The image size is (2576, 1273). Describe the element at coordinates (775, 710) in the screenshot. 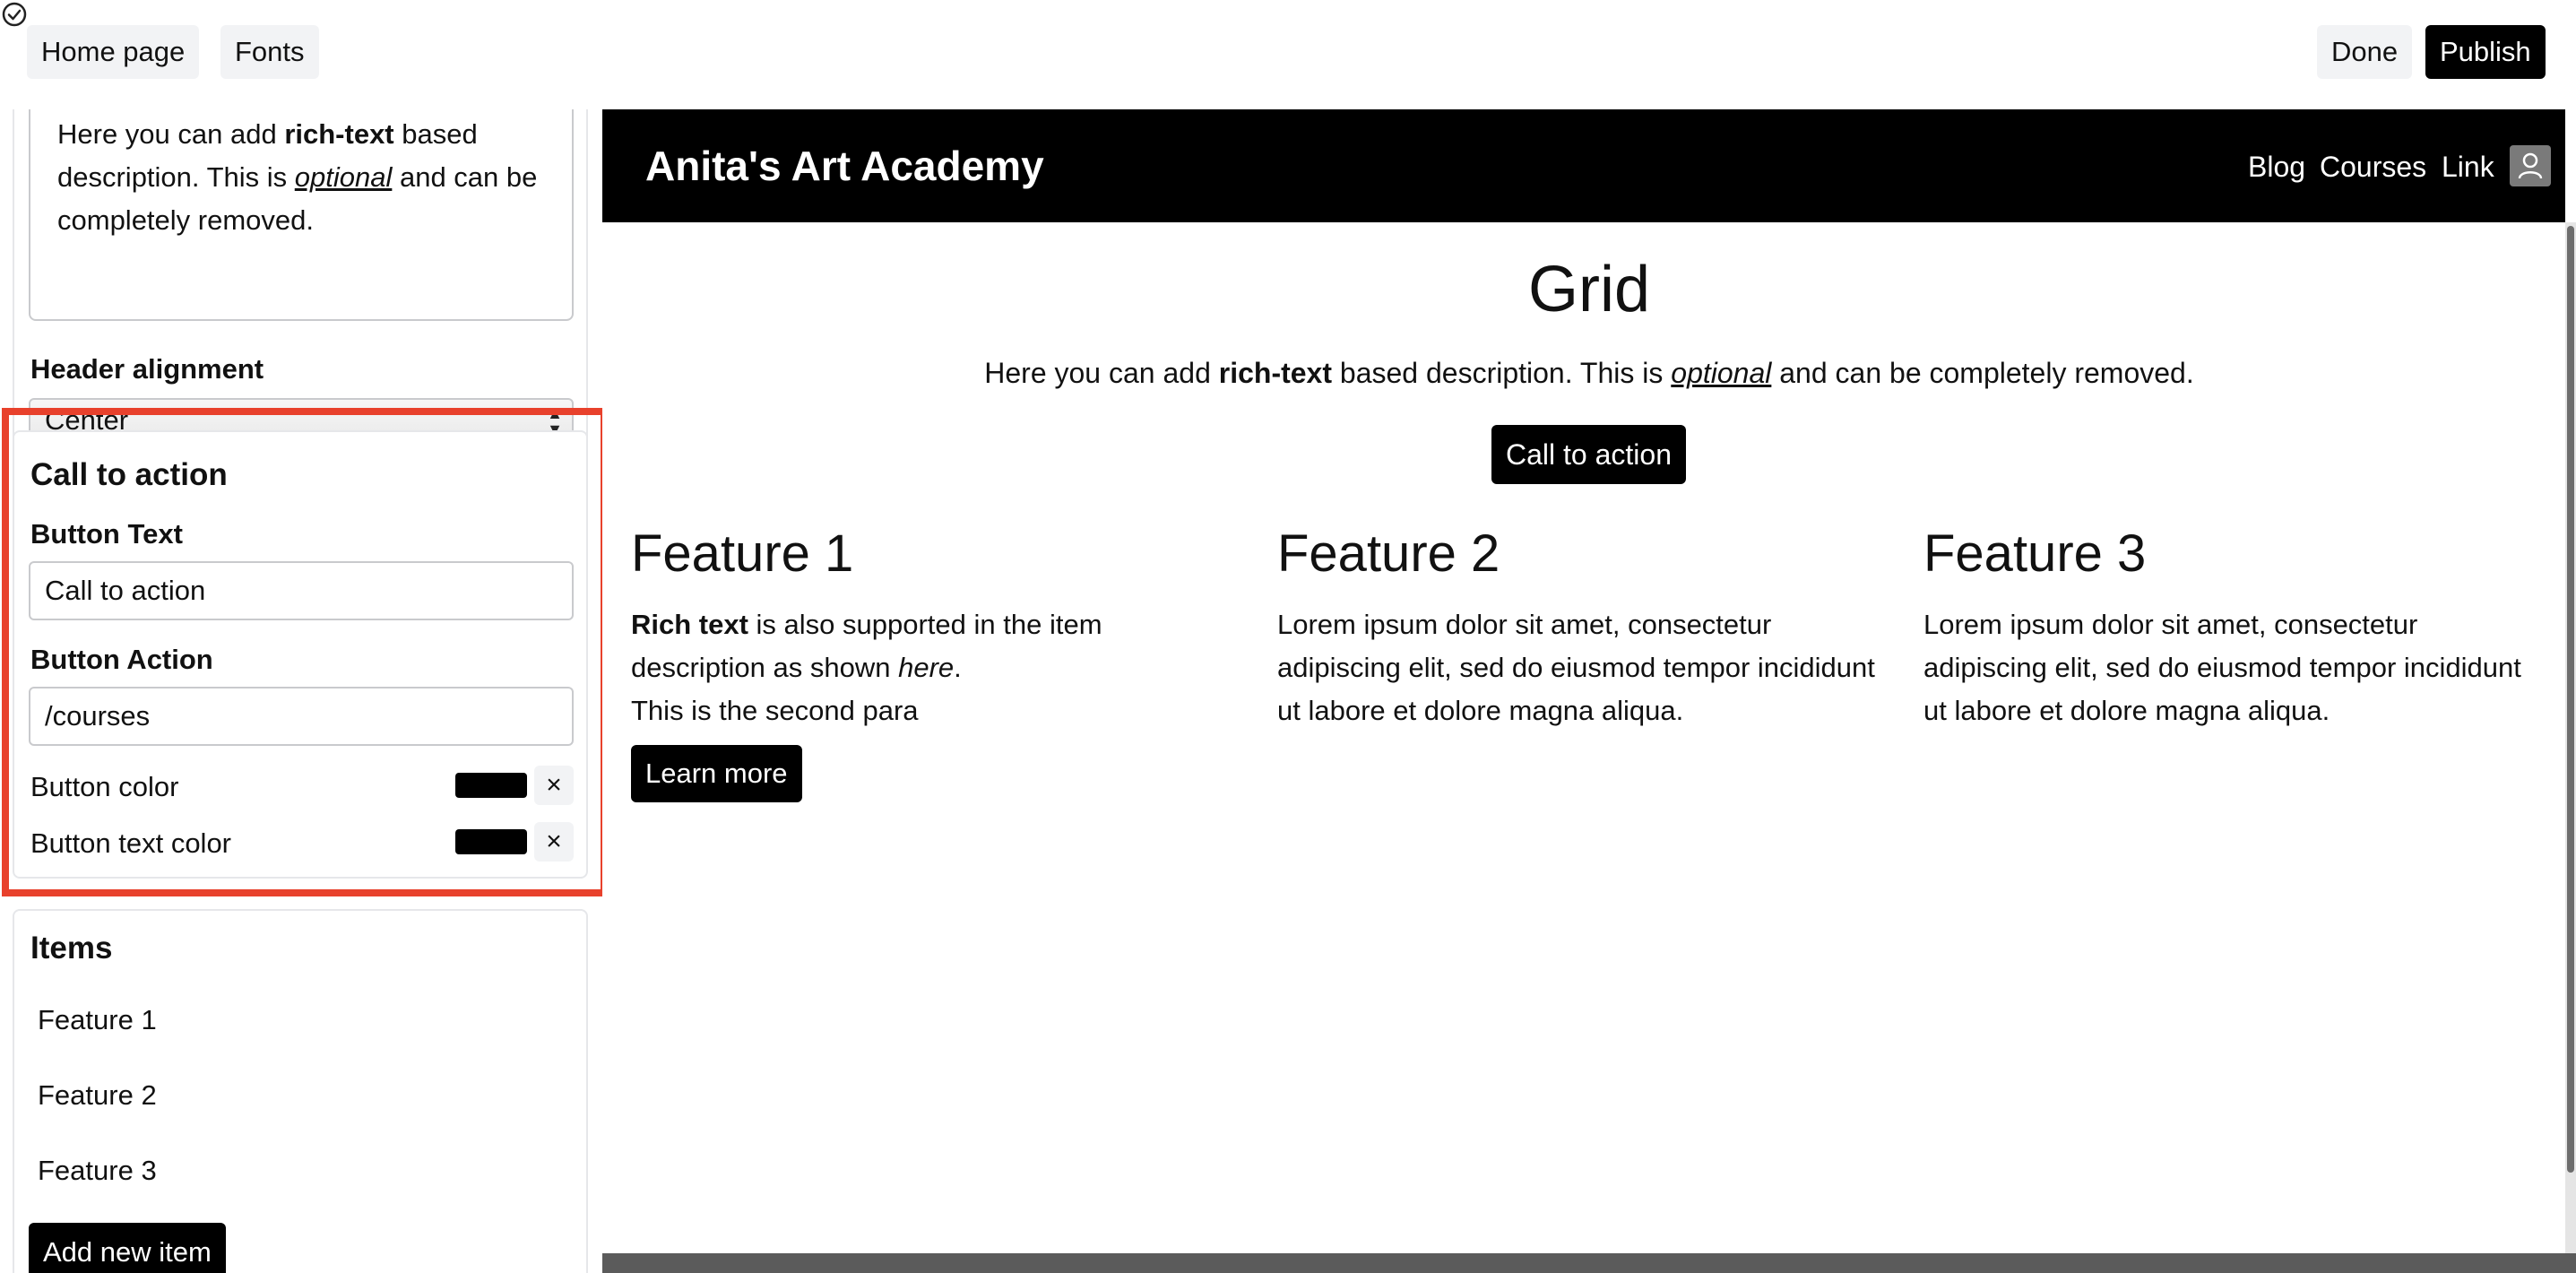

I see `feature-second-paragraph: This is the second para` at that location.